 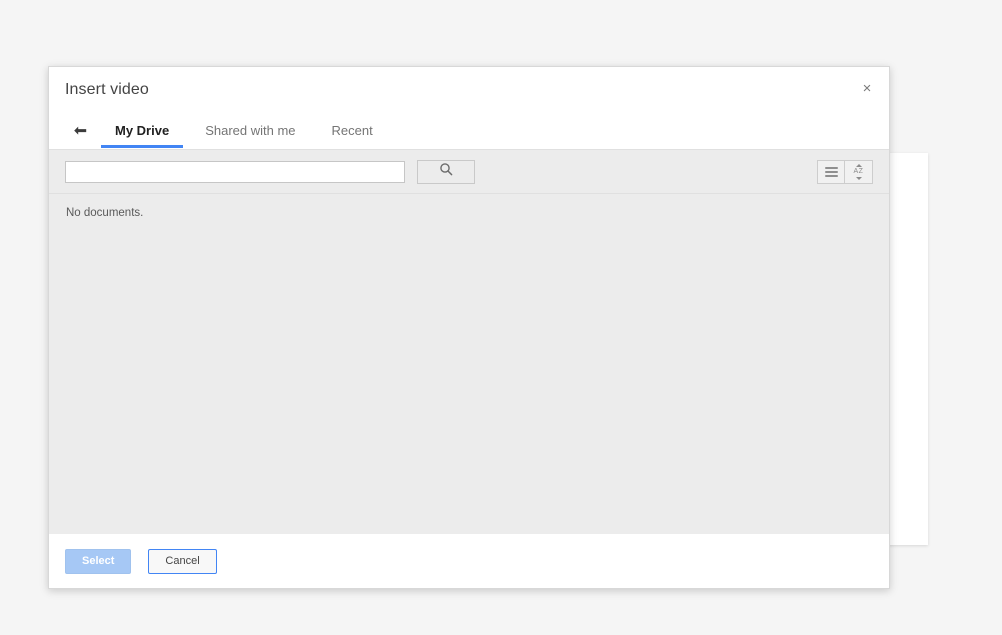 What do you see at coordinates (469, 132) in the screenshot?
I see `tab-bar: My Drive Shared with me Recent` at bounding box center [469, 132].